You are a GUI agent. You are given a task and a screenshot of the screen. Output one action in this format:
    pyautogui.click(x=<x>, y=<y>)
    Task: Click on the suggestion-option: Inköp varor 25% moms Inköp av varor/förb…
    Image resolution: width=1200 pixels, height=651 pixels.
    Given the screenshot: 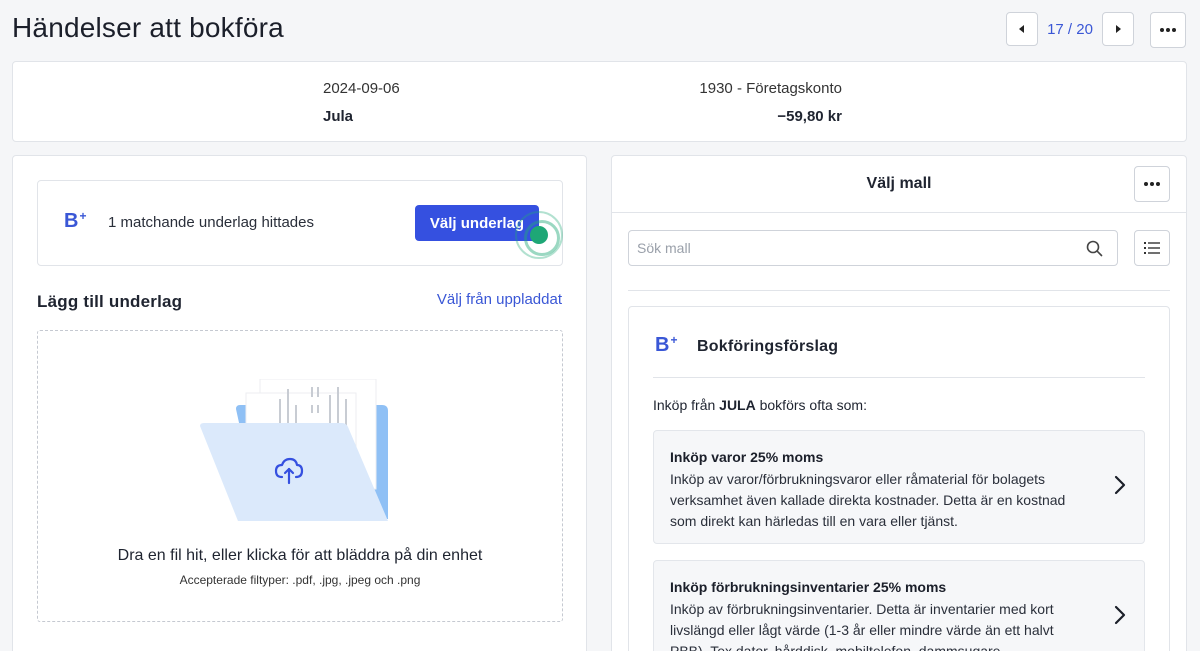 What is the action you would take?
    pyautogui.click(x=899, y=487)
    